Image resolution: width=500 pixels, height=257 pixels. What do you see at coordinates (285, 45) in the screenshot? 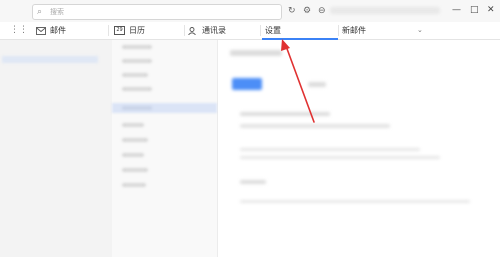
I see `annotation-arrow-head` at bounding box center [285, 45].